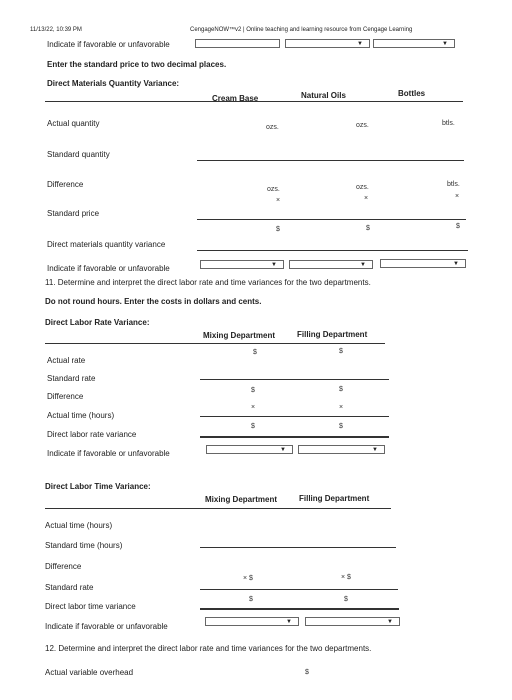 This screenshot has width=512, height=700. I want to click on row-standard-rate-2: Standard rate, so click(69, 587).